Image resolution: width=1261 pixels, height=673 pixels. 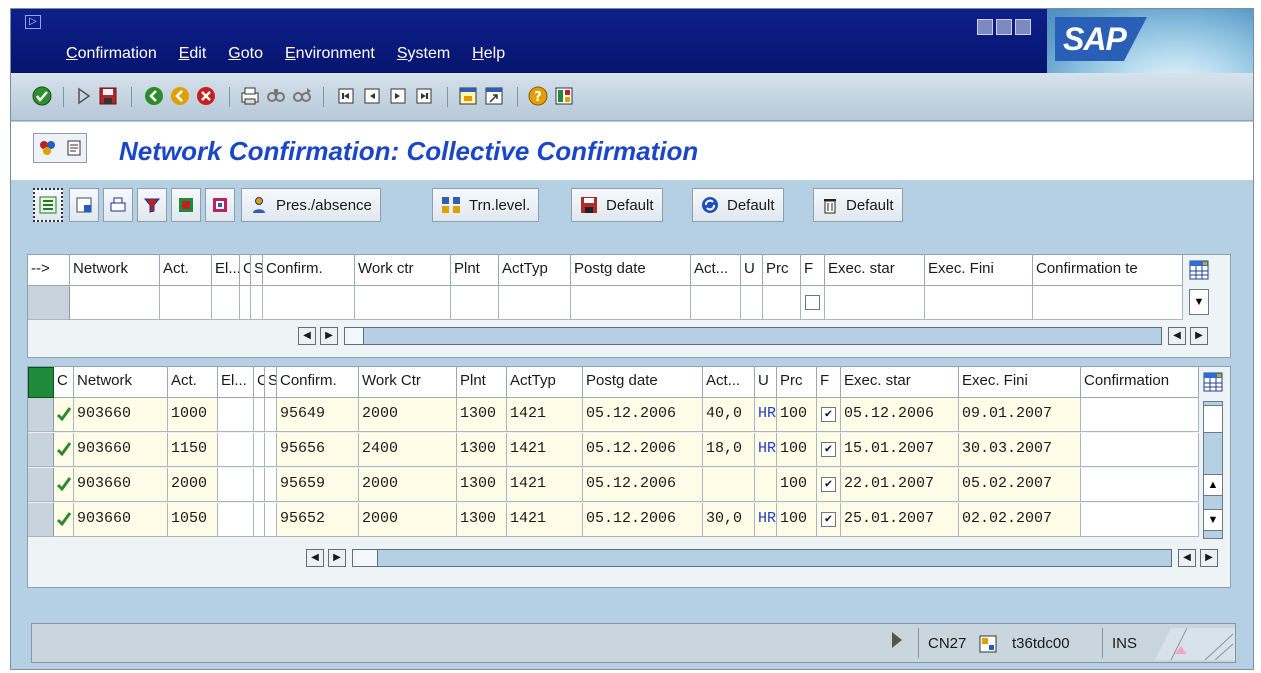 I want to click on document-icon, so click(x=74, y=148).